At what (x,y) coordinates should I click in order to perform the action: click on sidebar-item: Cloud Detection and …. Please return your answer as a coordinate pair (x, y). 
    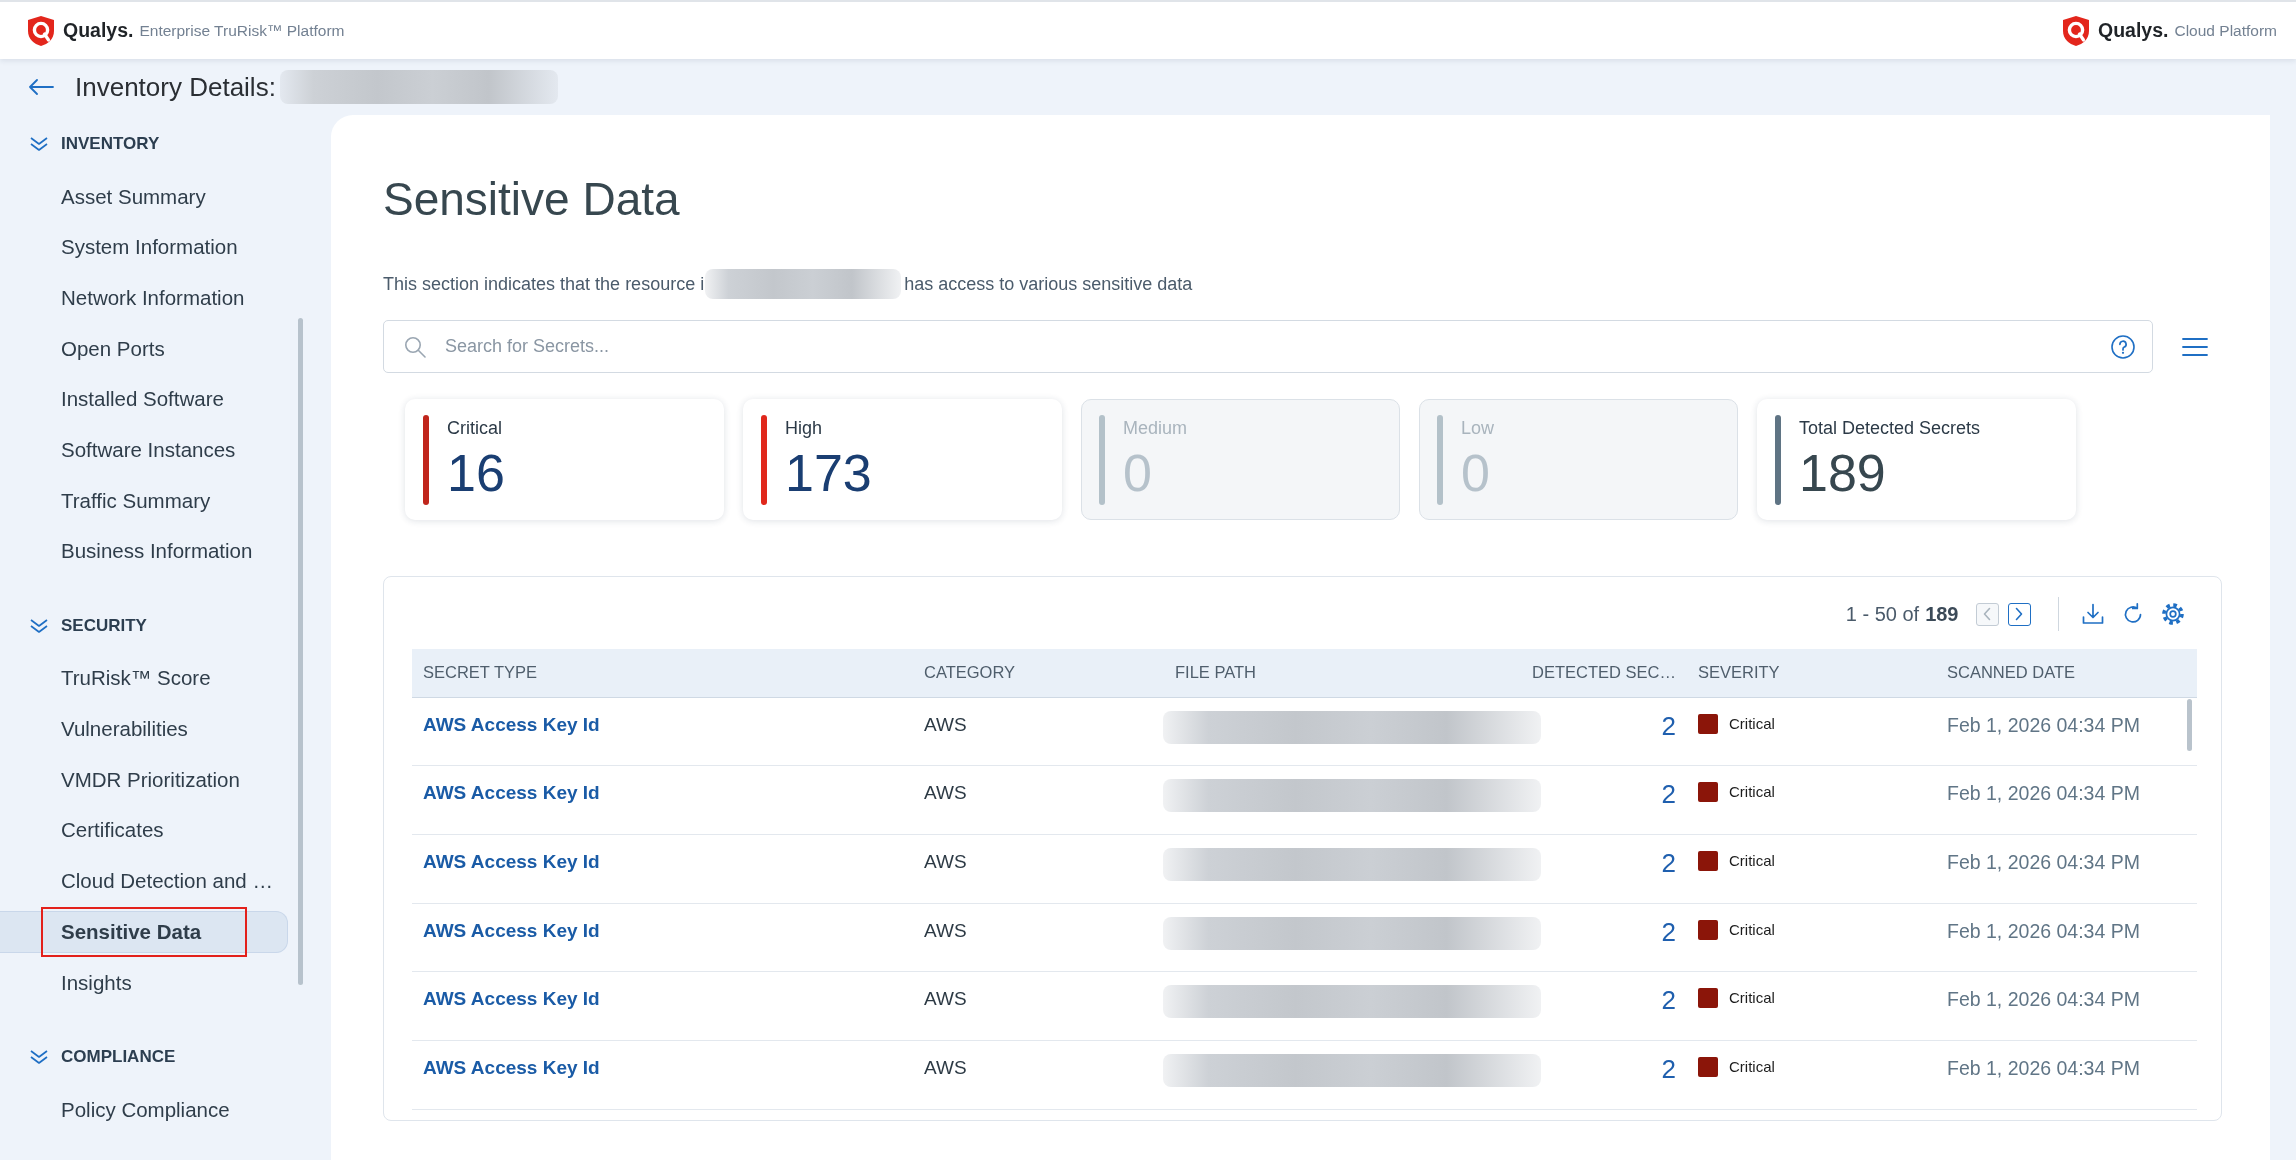
    Looking at the image, I should click on (144, 881).